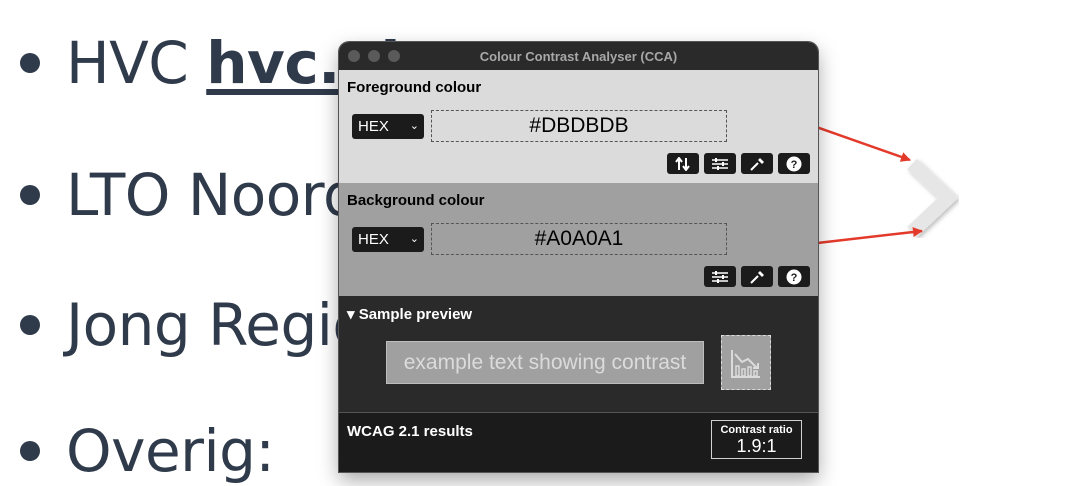 The image size is (1073, 486). Describe the element at coordinates (578, 442) in the screenshot. I see `wcag-results-section: WCAG 2.1 results Contrast ratio 1.9:1` at that location.